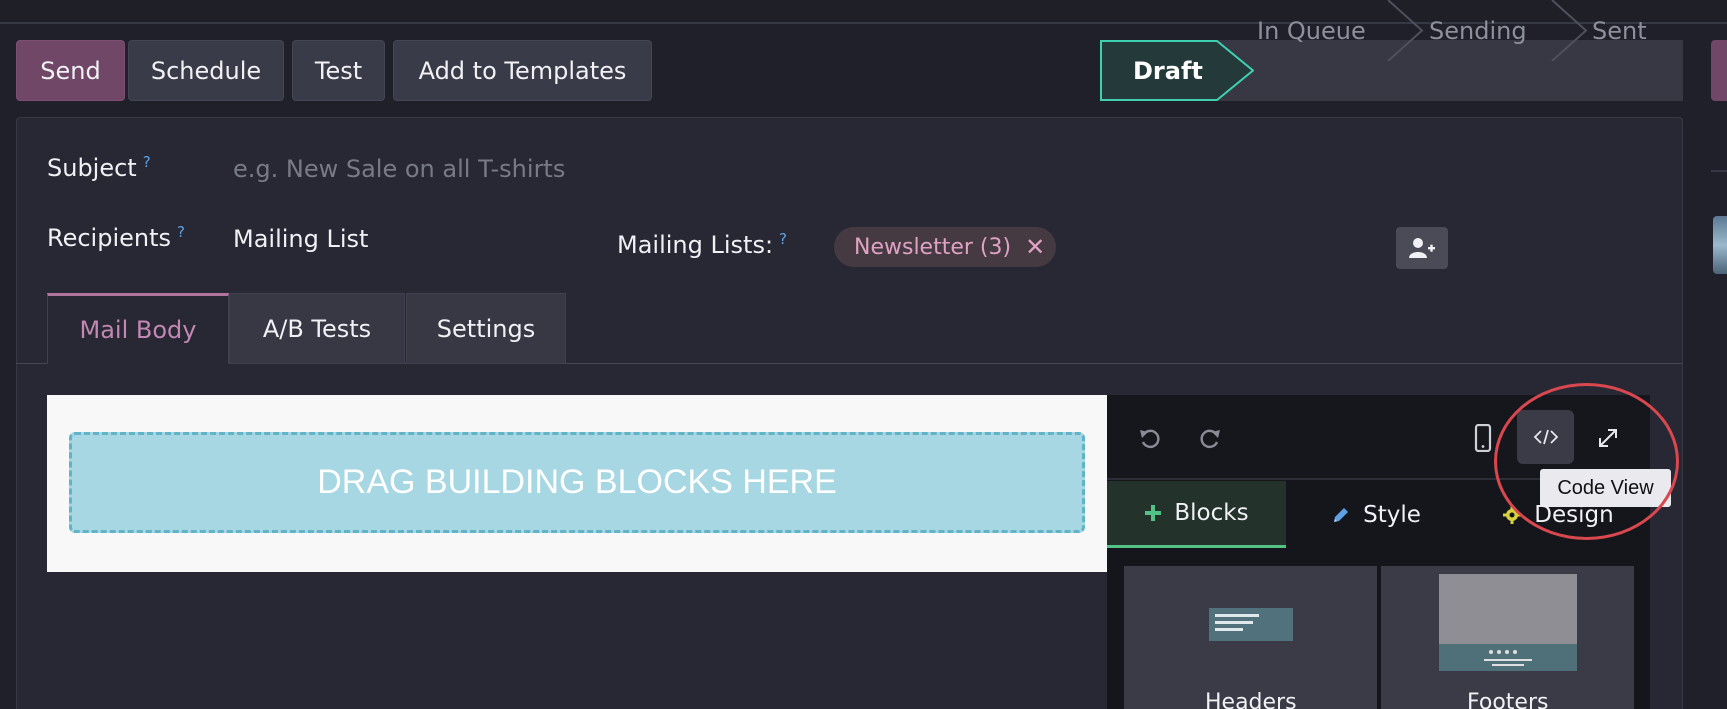 This screenshot has width=1727, height=709. Describe the element at coordinates (1586, 461) in the screenshot. I see `annotation-circle` at that location.